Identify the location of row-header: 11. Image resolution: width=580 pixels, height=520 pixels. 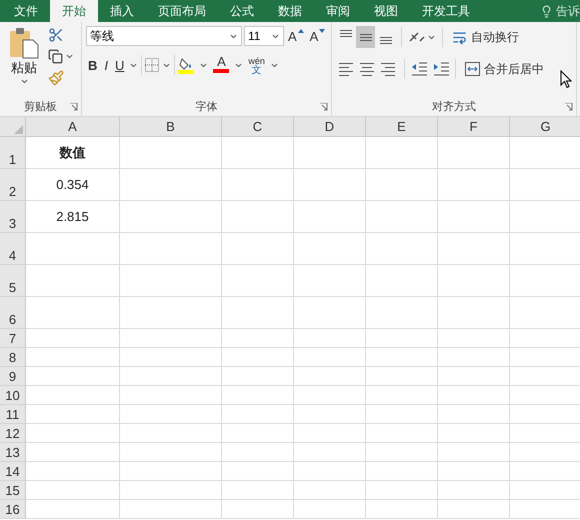
(13, 414).